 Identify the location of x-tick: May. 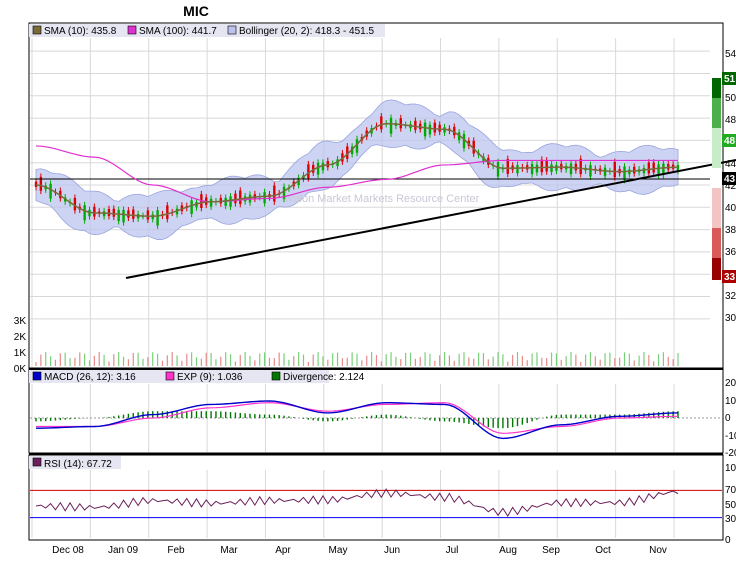
(338, 550).